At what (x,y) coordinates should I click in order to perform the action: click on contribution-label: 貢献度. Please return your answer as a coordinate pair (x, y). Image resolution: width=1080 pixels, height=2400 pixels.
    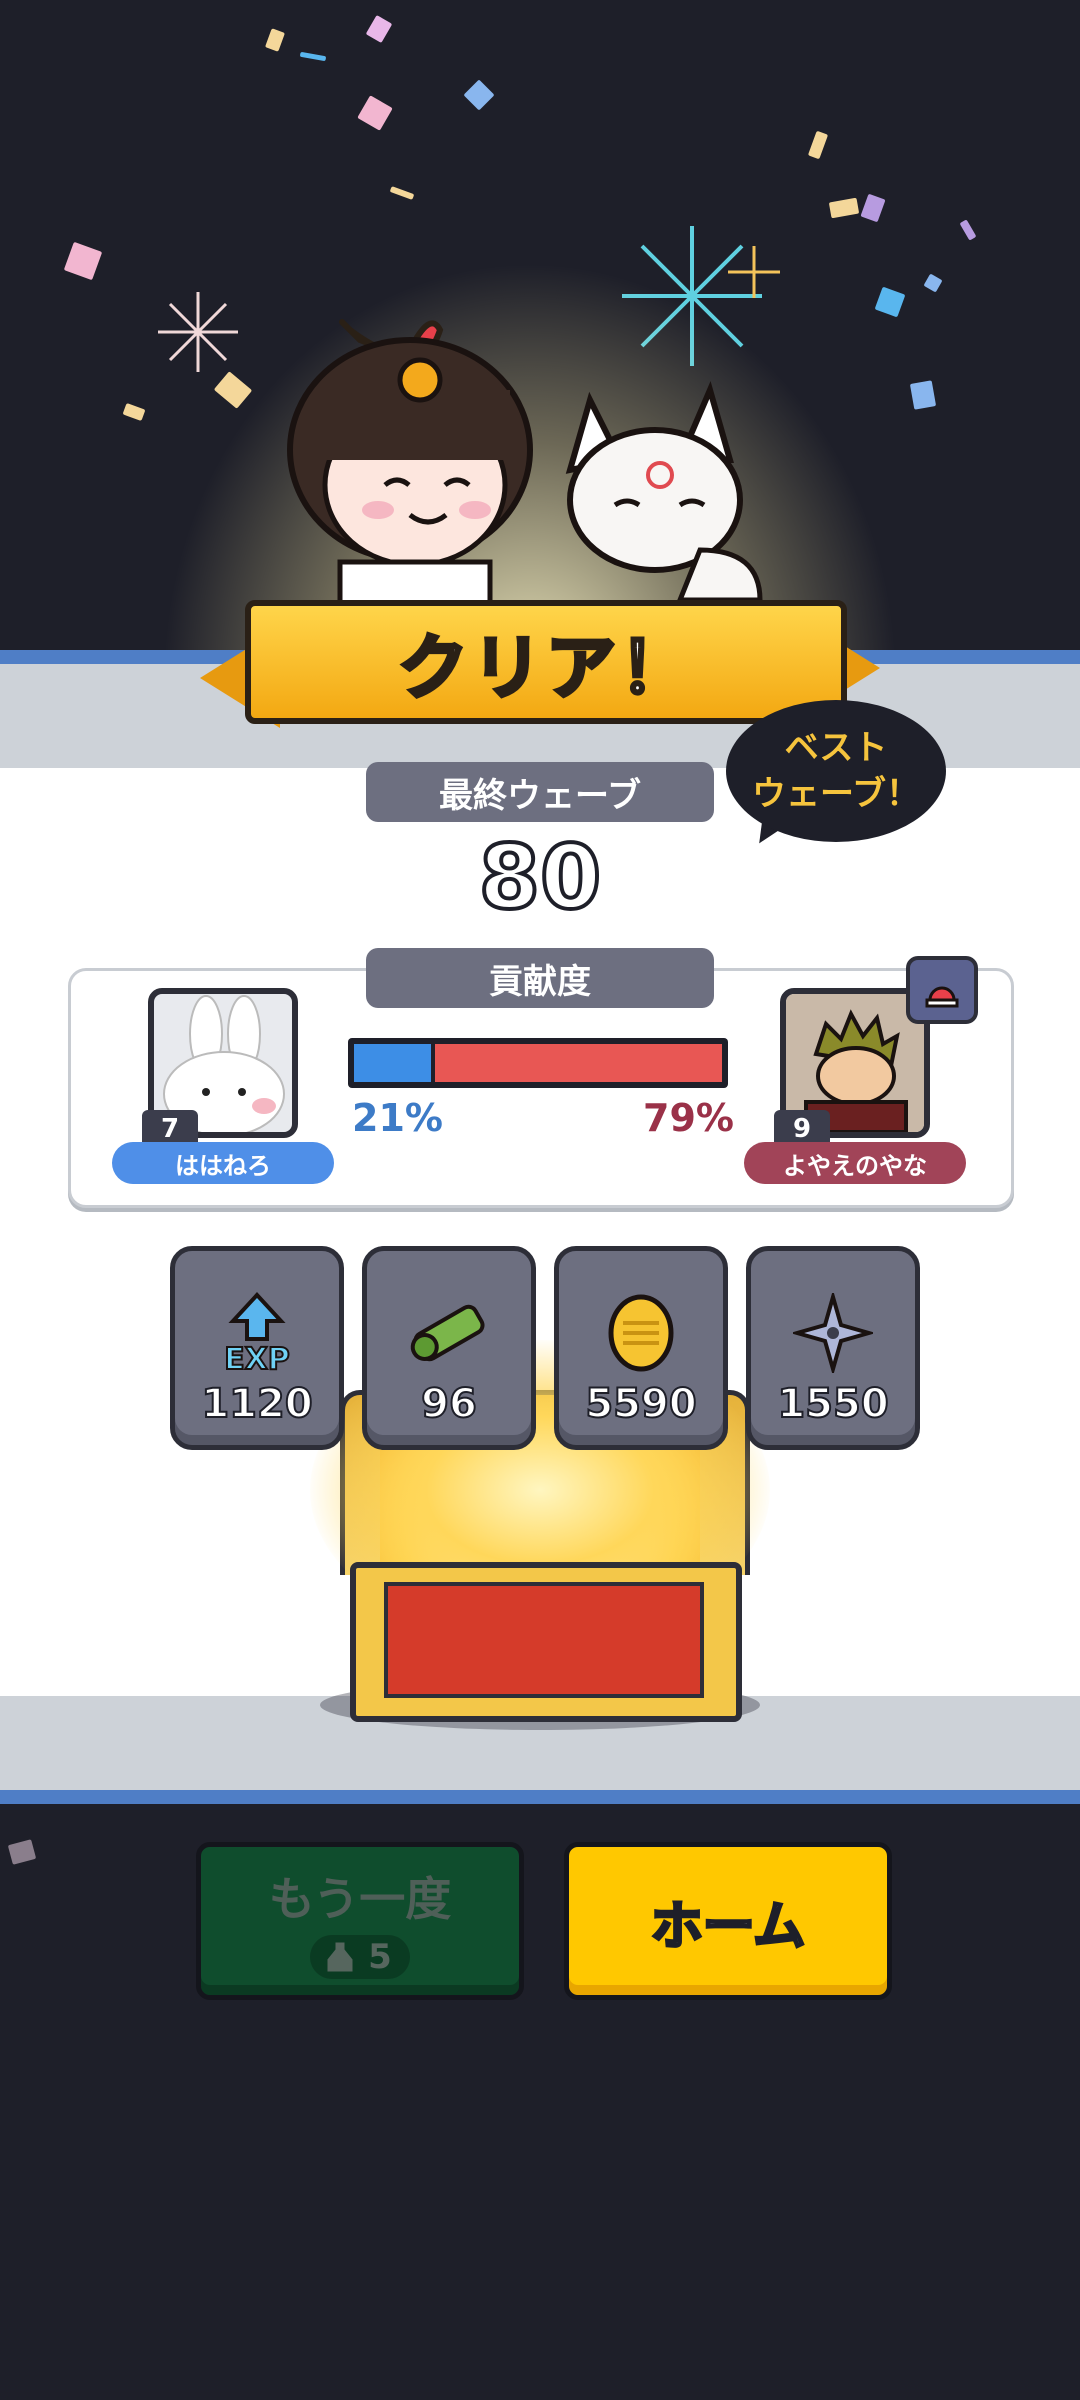
    Looking at the image, I should click on (540, 978).